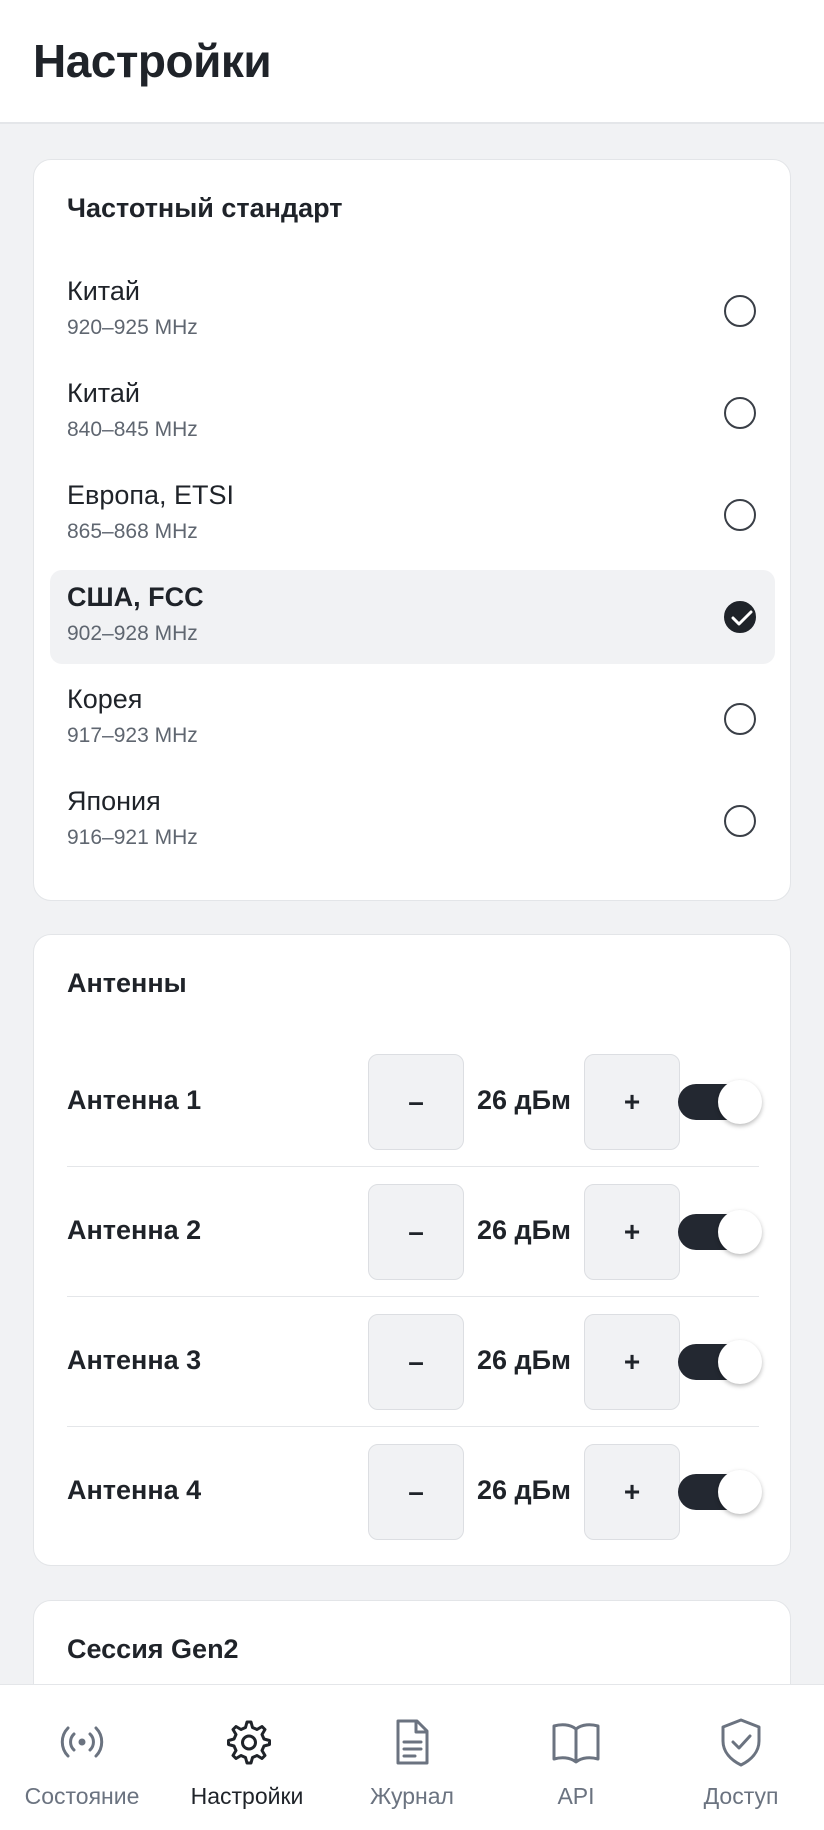 The height and width of the screenshot is (1830, 824). I want to click on nav-item-status: Состояние, so click(82, 1757).